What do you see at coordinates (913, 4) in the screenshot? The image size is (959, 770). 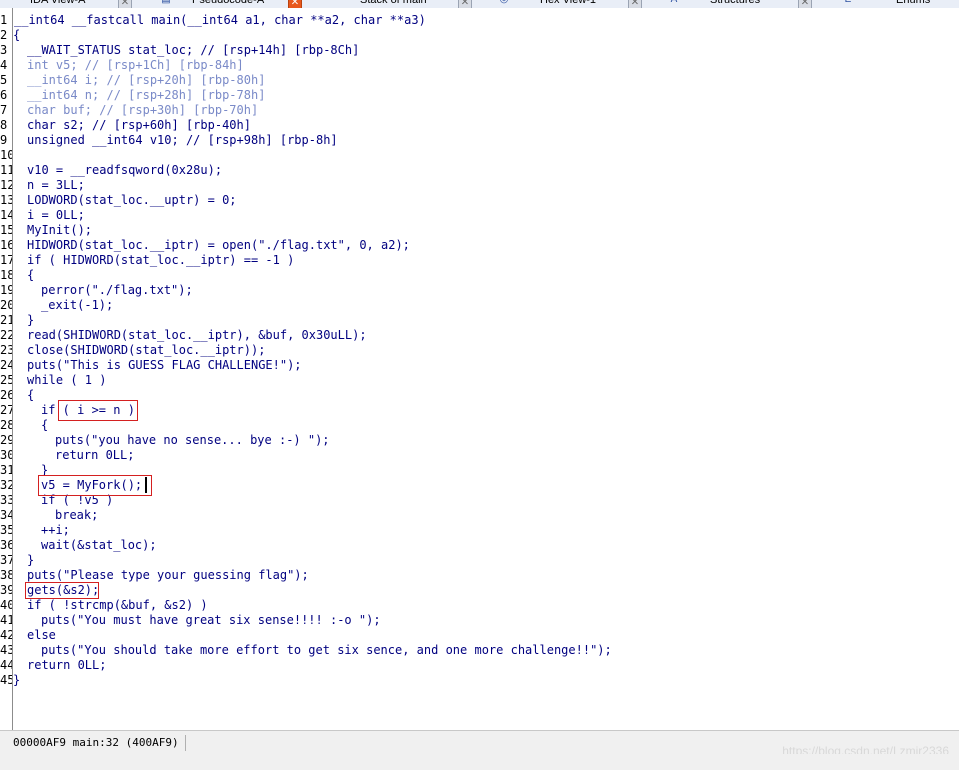 I see `tab-enums: Enums` at bounding box center [913, 4].